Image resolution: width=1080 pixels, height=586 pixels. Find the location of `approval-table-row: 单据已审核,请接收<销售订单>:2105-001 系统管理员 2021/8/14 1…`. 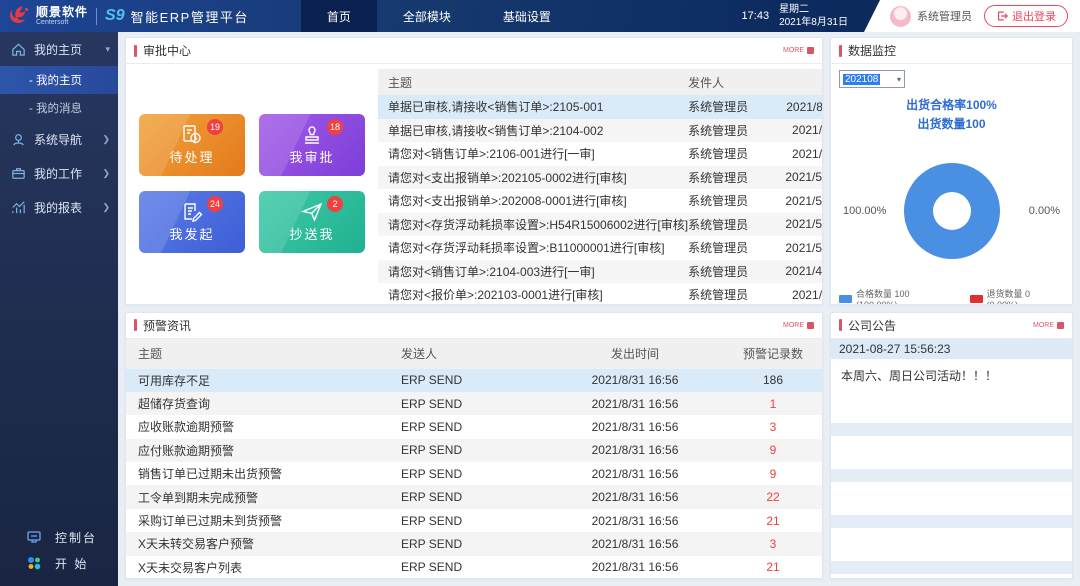

approval-table-row: 单据已审核,请接收<销售订单>:2105-001 系统管理员 2021/8/14 1… is located at coordinates (600, 107).